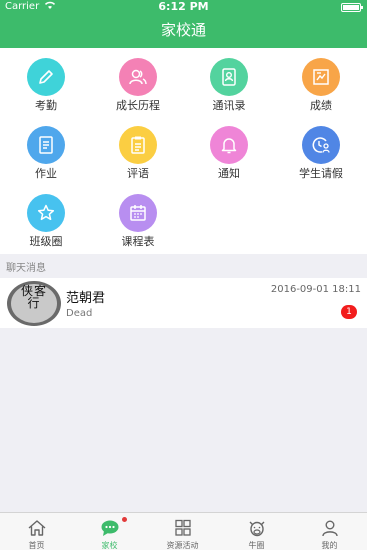 The width and height of the screenshot is (367, 550). Describe the element at coordinates (138, 173) in the screenshot. I see `grid-item-label: 评语` at that location.